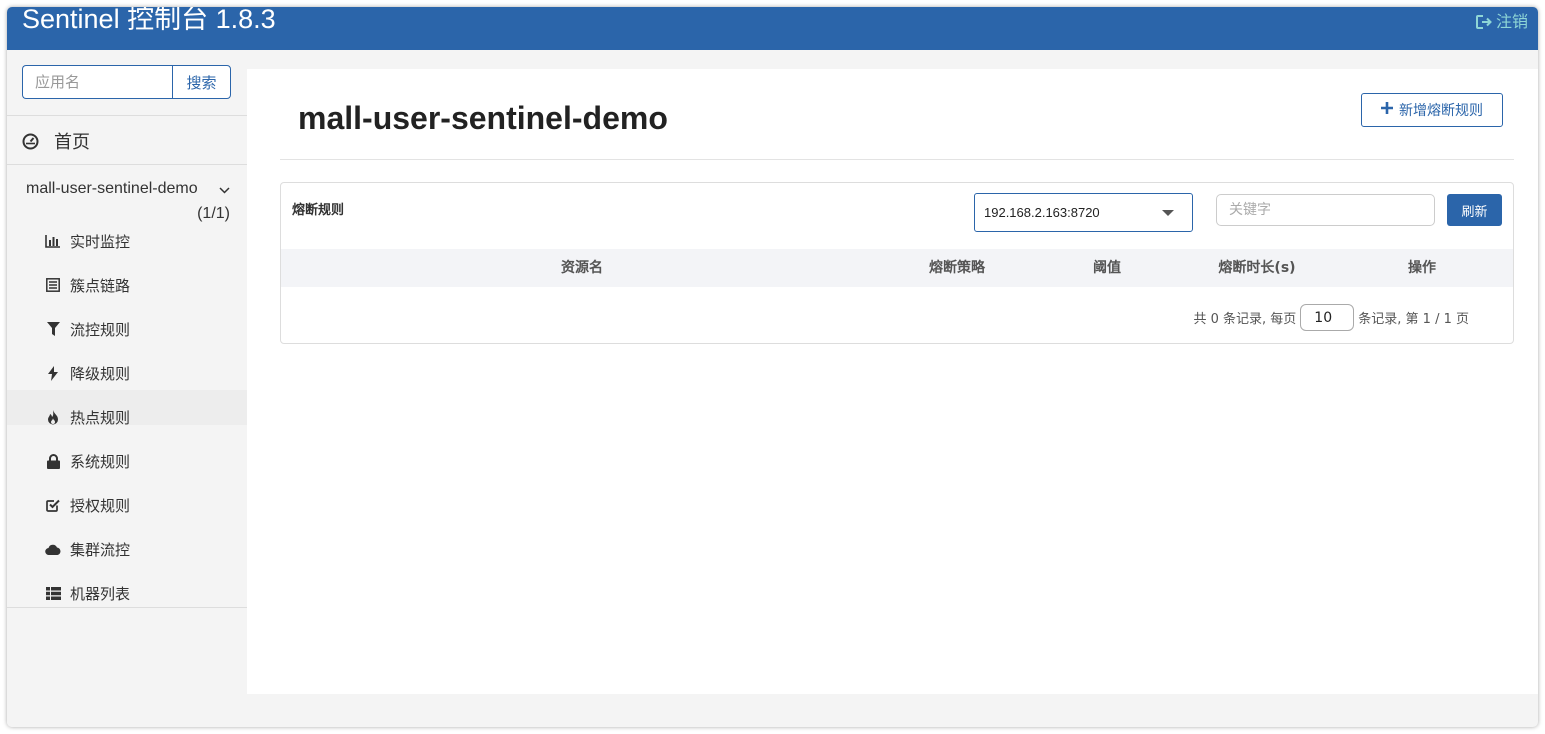 The image size is (1545, 734). What do you see at coordinates (100, 505) in the screenshot?
I see `sidebar-item-label: 授权规则` at bounding box center [100, 505].